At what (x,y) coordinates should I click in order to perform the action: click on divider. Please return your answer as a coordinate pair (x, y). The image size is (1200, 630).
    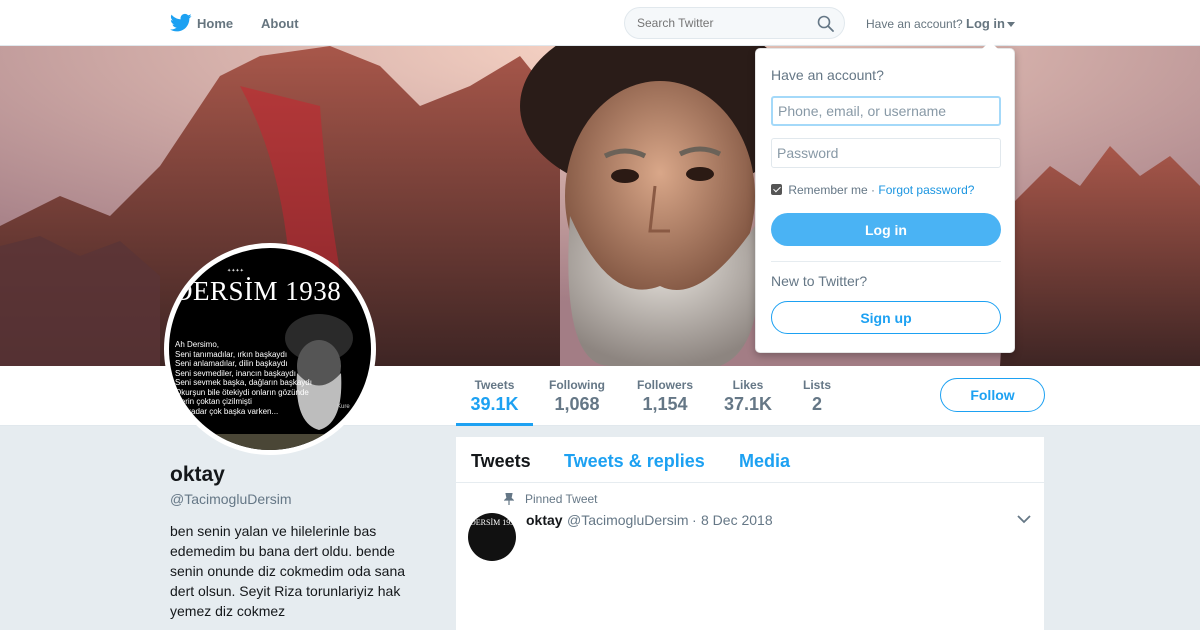
    Looking at the image, I should click on (886, 261).